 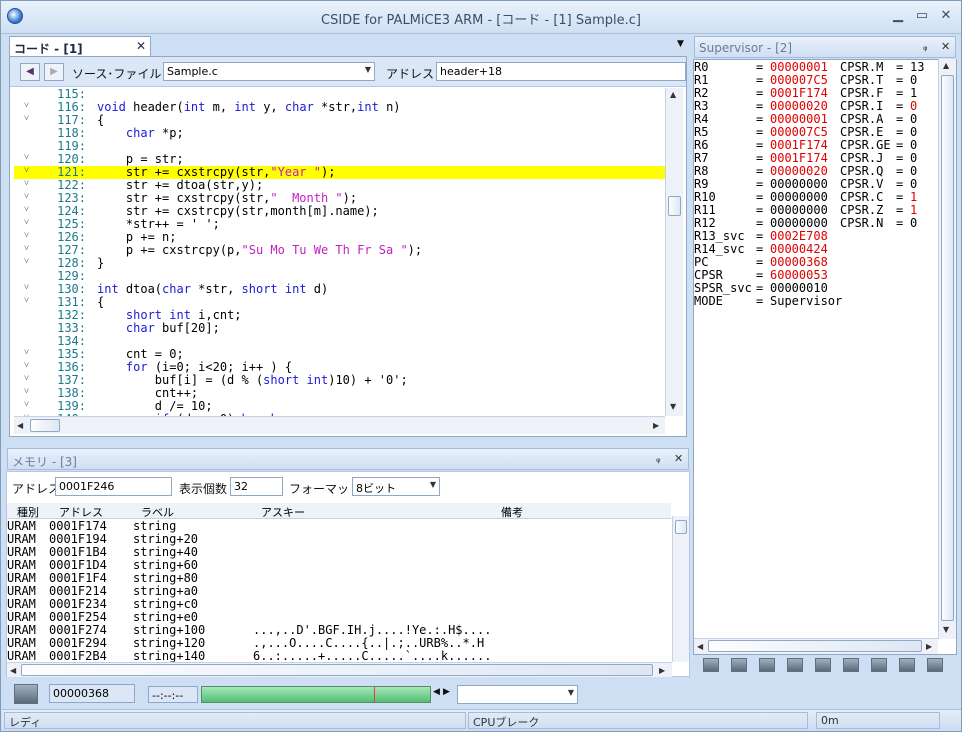 I want to click on memory-address-input: 0001F246, so click(x=113, y=486).